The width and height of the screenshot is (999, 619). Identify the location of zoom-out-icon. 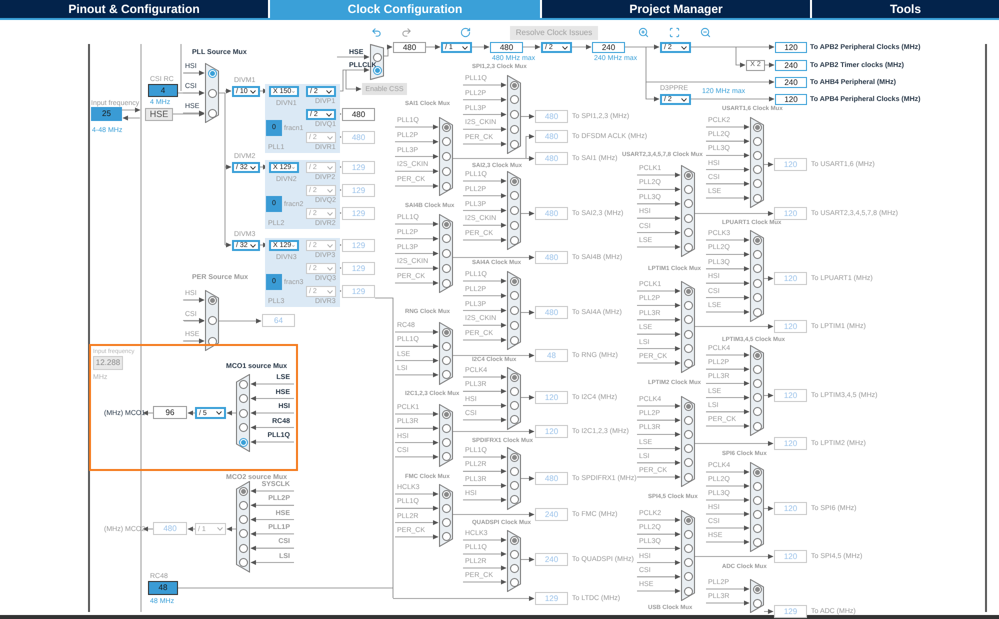
(705, 32).